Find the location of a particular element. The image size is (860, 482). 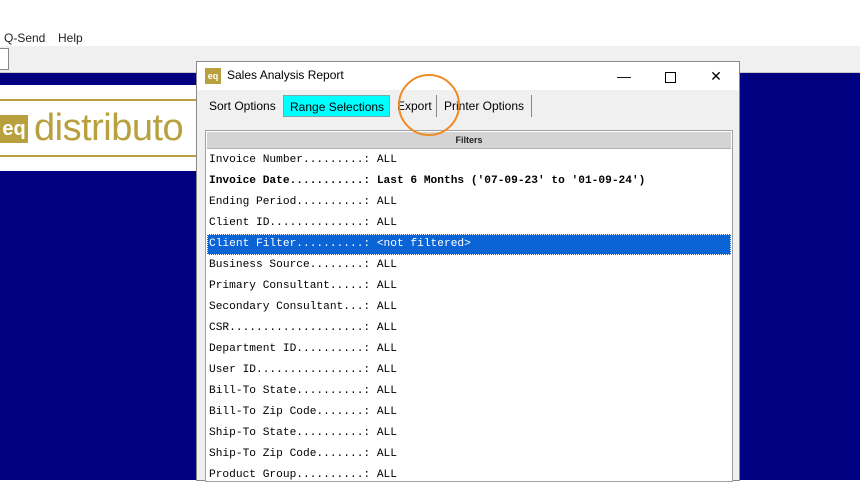

annotation-highlight-circle is located at coordinates (429, 105).